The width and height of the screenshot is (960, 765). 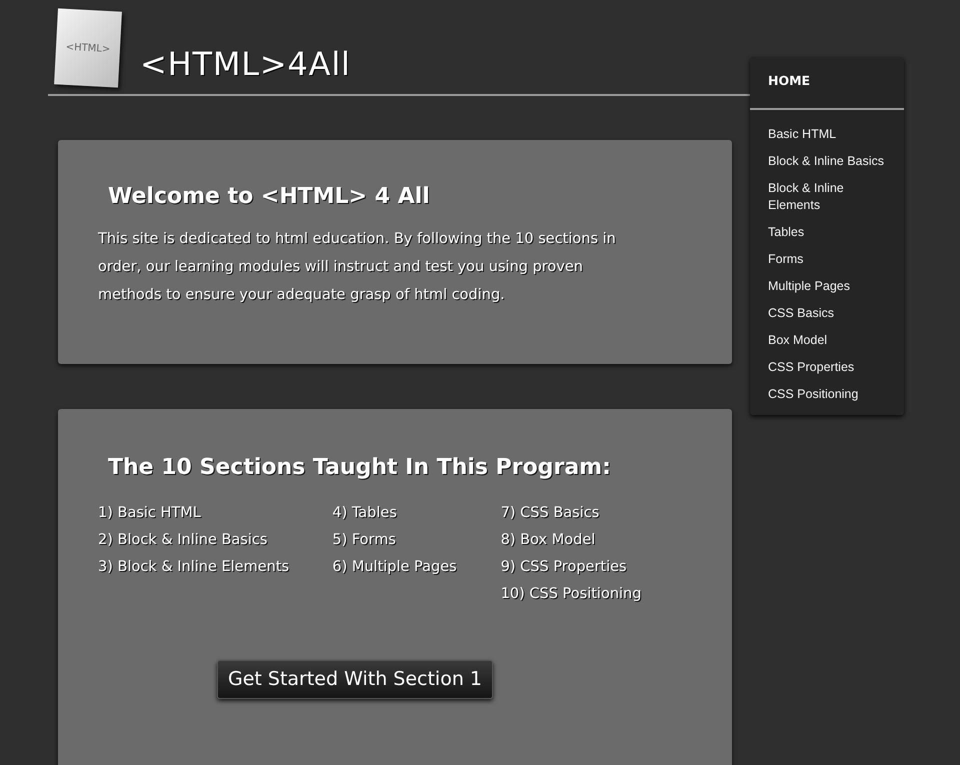 I want to click on nav-link: Box Model, so click(x=827, y=340).